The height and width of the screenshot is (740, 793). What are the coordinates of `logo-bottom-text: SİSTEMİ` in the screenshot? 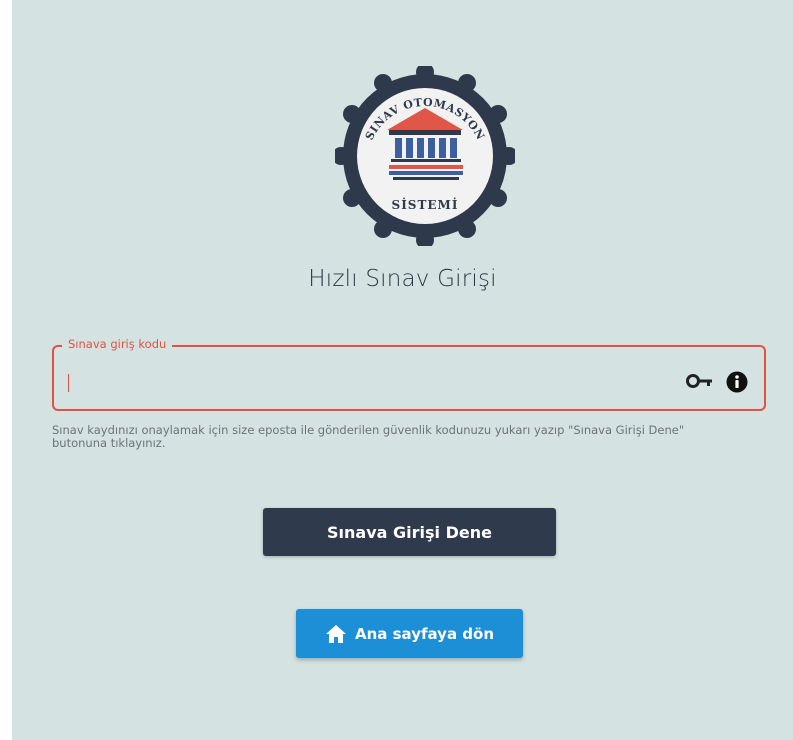 It's located at (425, 204).